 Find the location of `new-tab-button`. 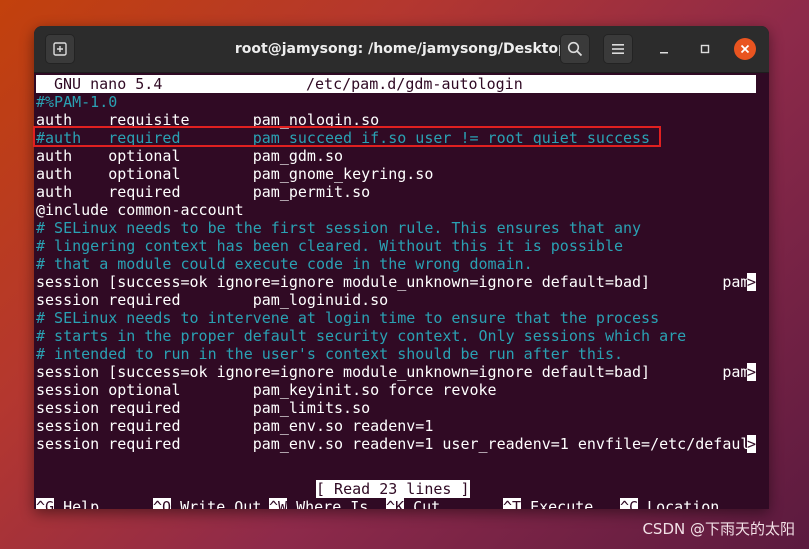

new-tab-button is located at coordinates (60, 49).